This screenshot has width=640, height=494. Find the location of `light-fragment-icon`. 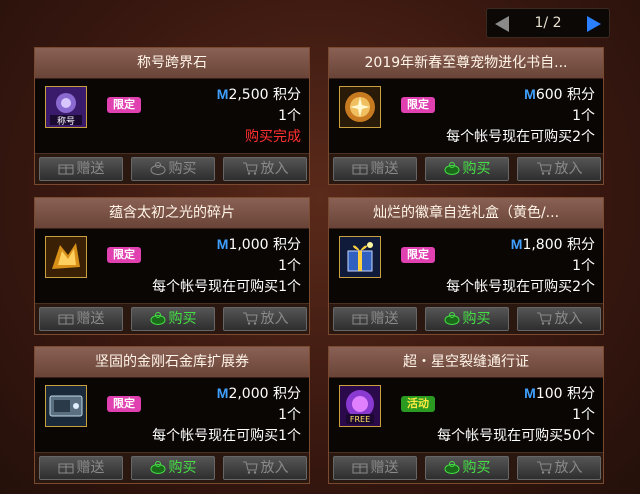

light-fragment-icon is located at coordinates (66, 257).